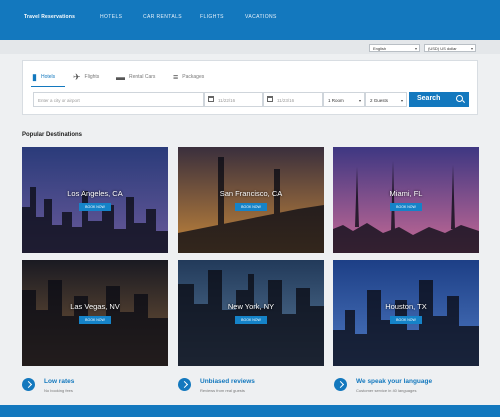  I want to click on guests-value: 2 Guests, so click(379, 100).